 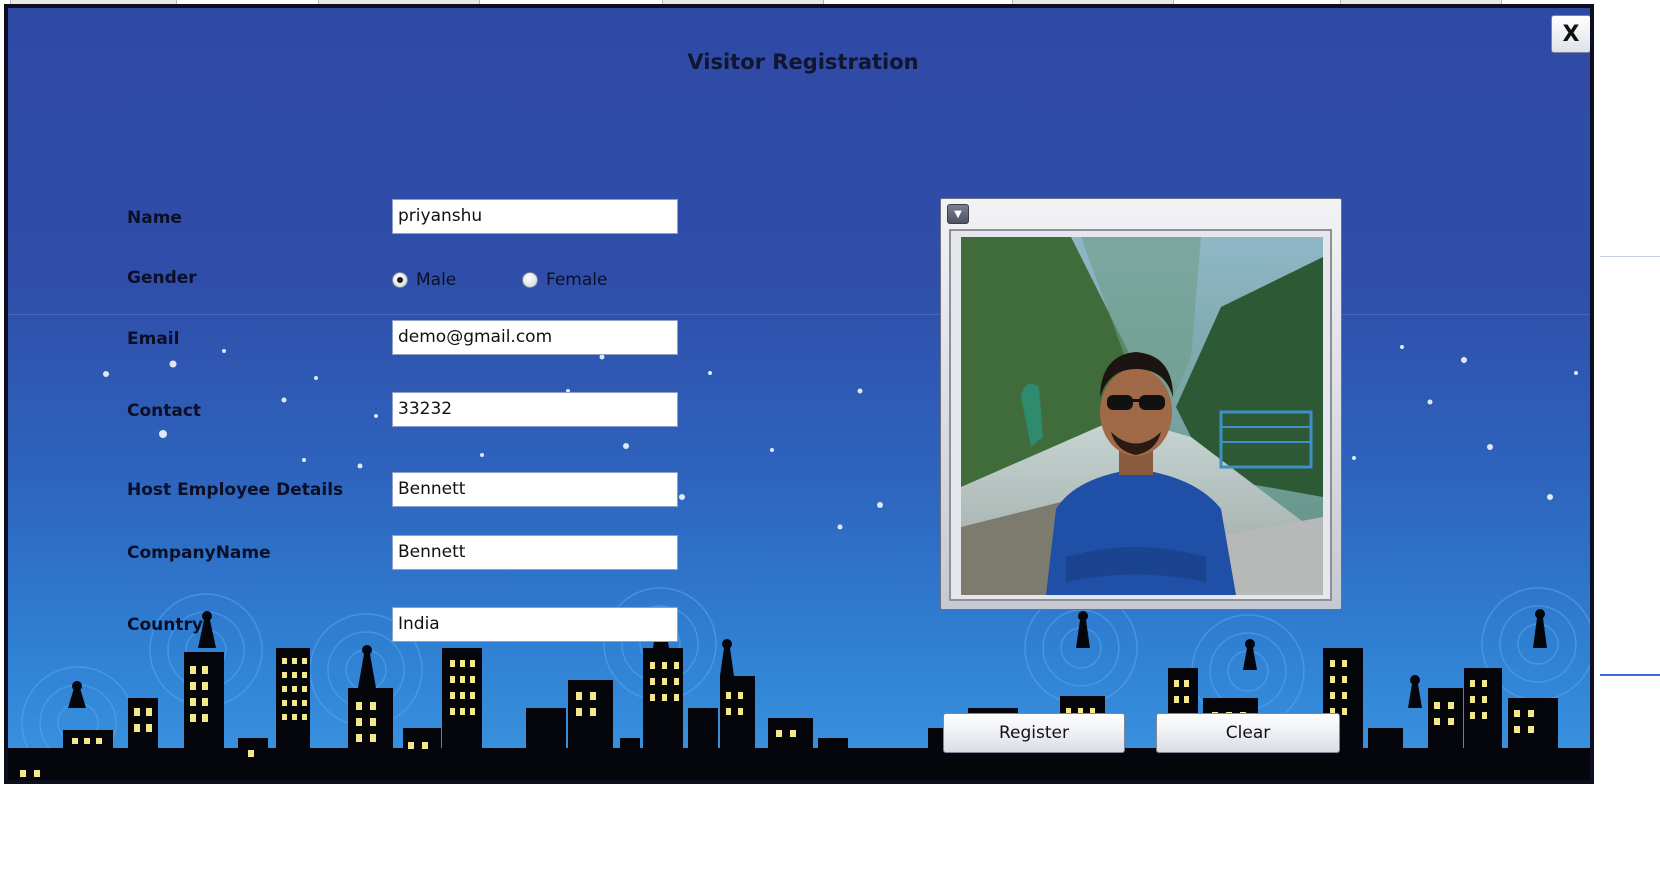 I want to click on visitor-photo, so click(x=1142, y=416).